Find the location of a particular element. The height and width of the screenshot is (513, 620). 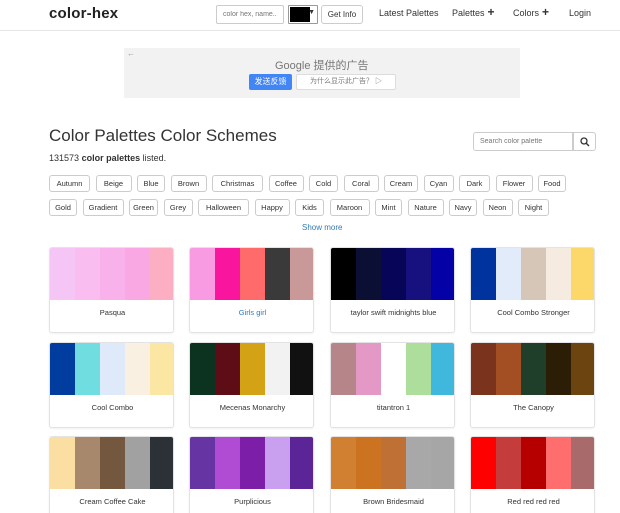

nav-palettes-dropdown: Palettes + is located at coordinates (473, 12).